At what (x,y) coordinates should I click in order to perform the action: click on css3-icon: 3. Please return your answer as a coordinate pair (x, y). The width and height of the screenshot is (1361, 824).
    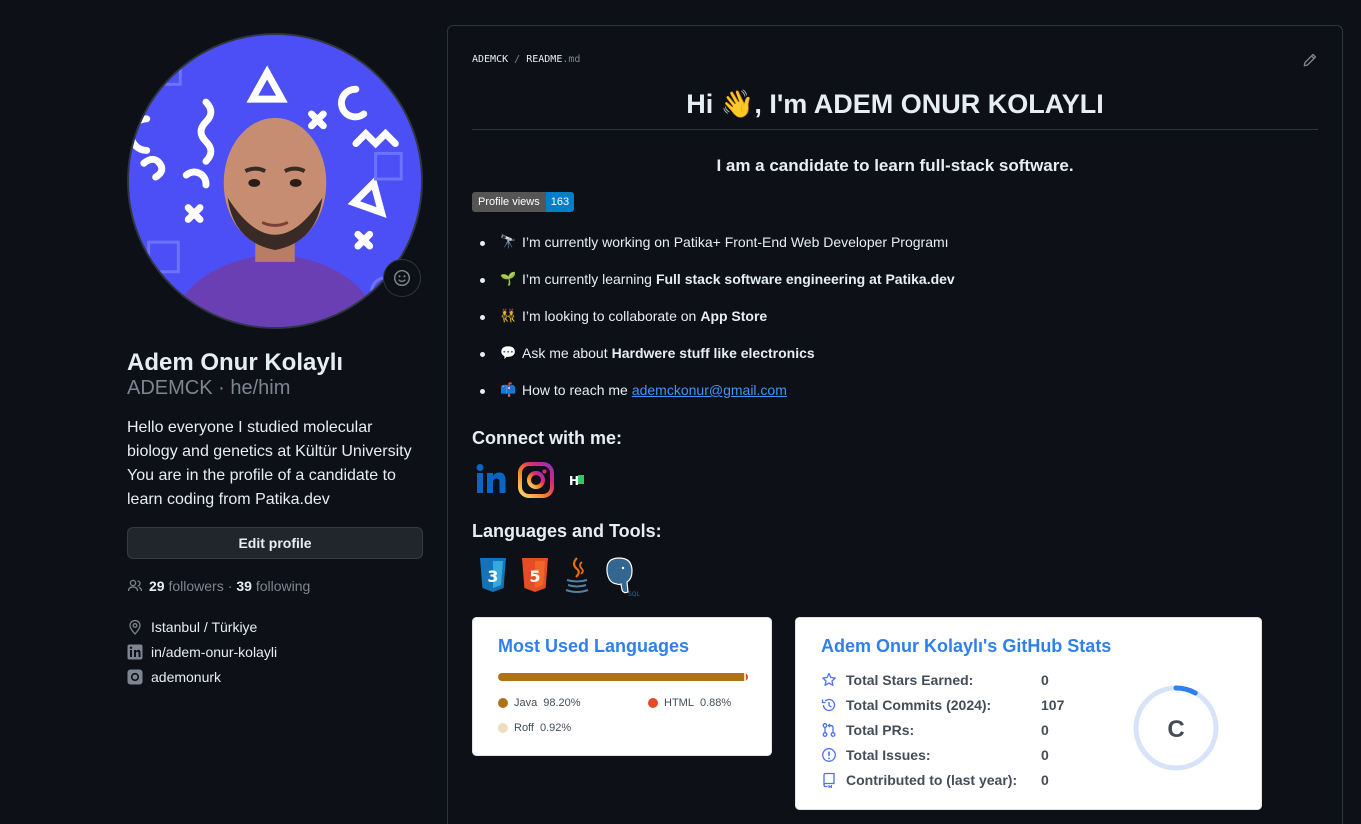
    Looking at the image, I should click on (493, 576).